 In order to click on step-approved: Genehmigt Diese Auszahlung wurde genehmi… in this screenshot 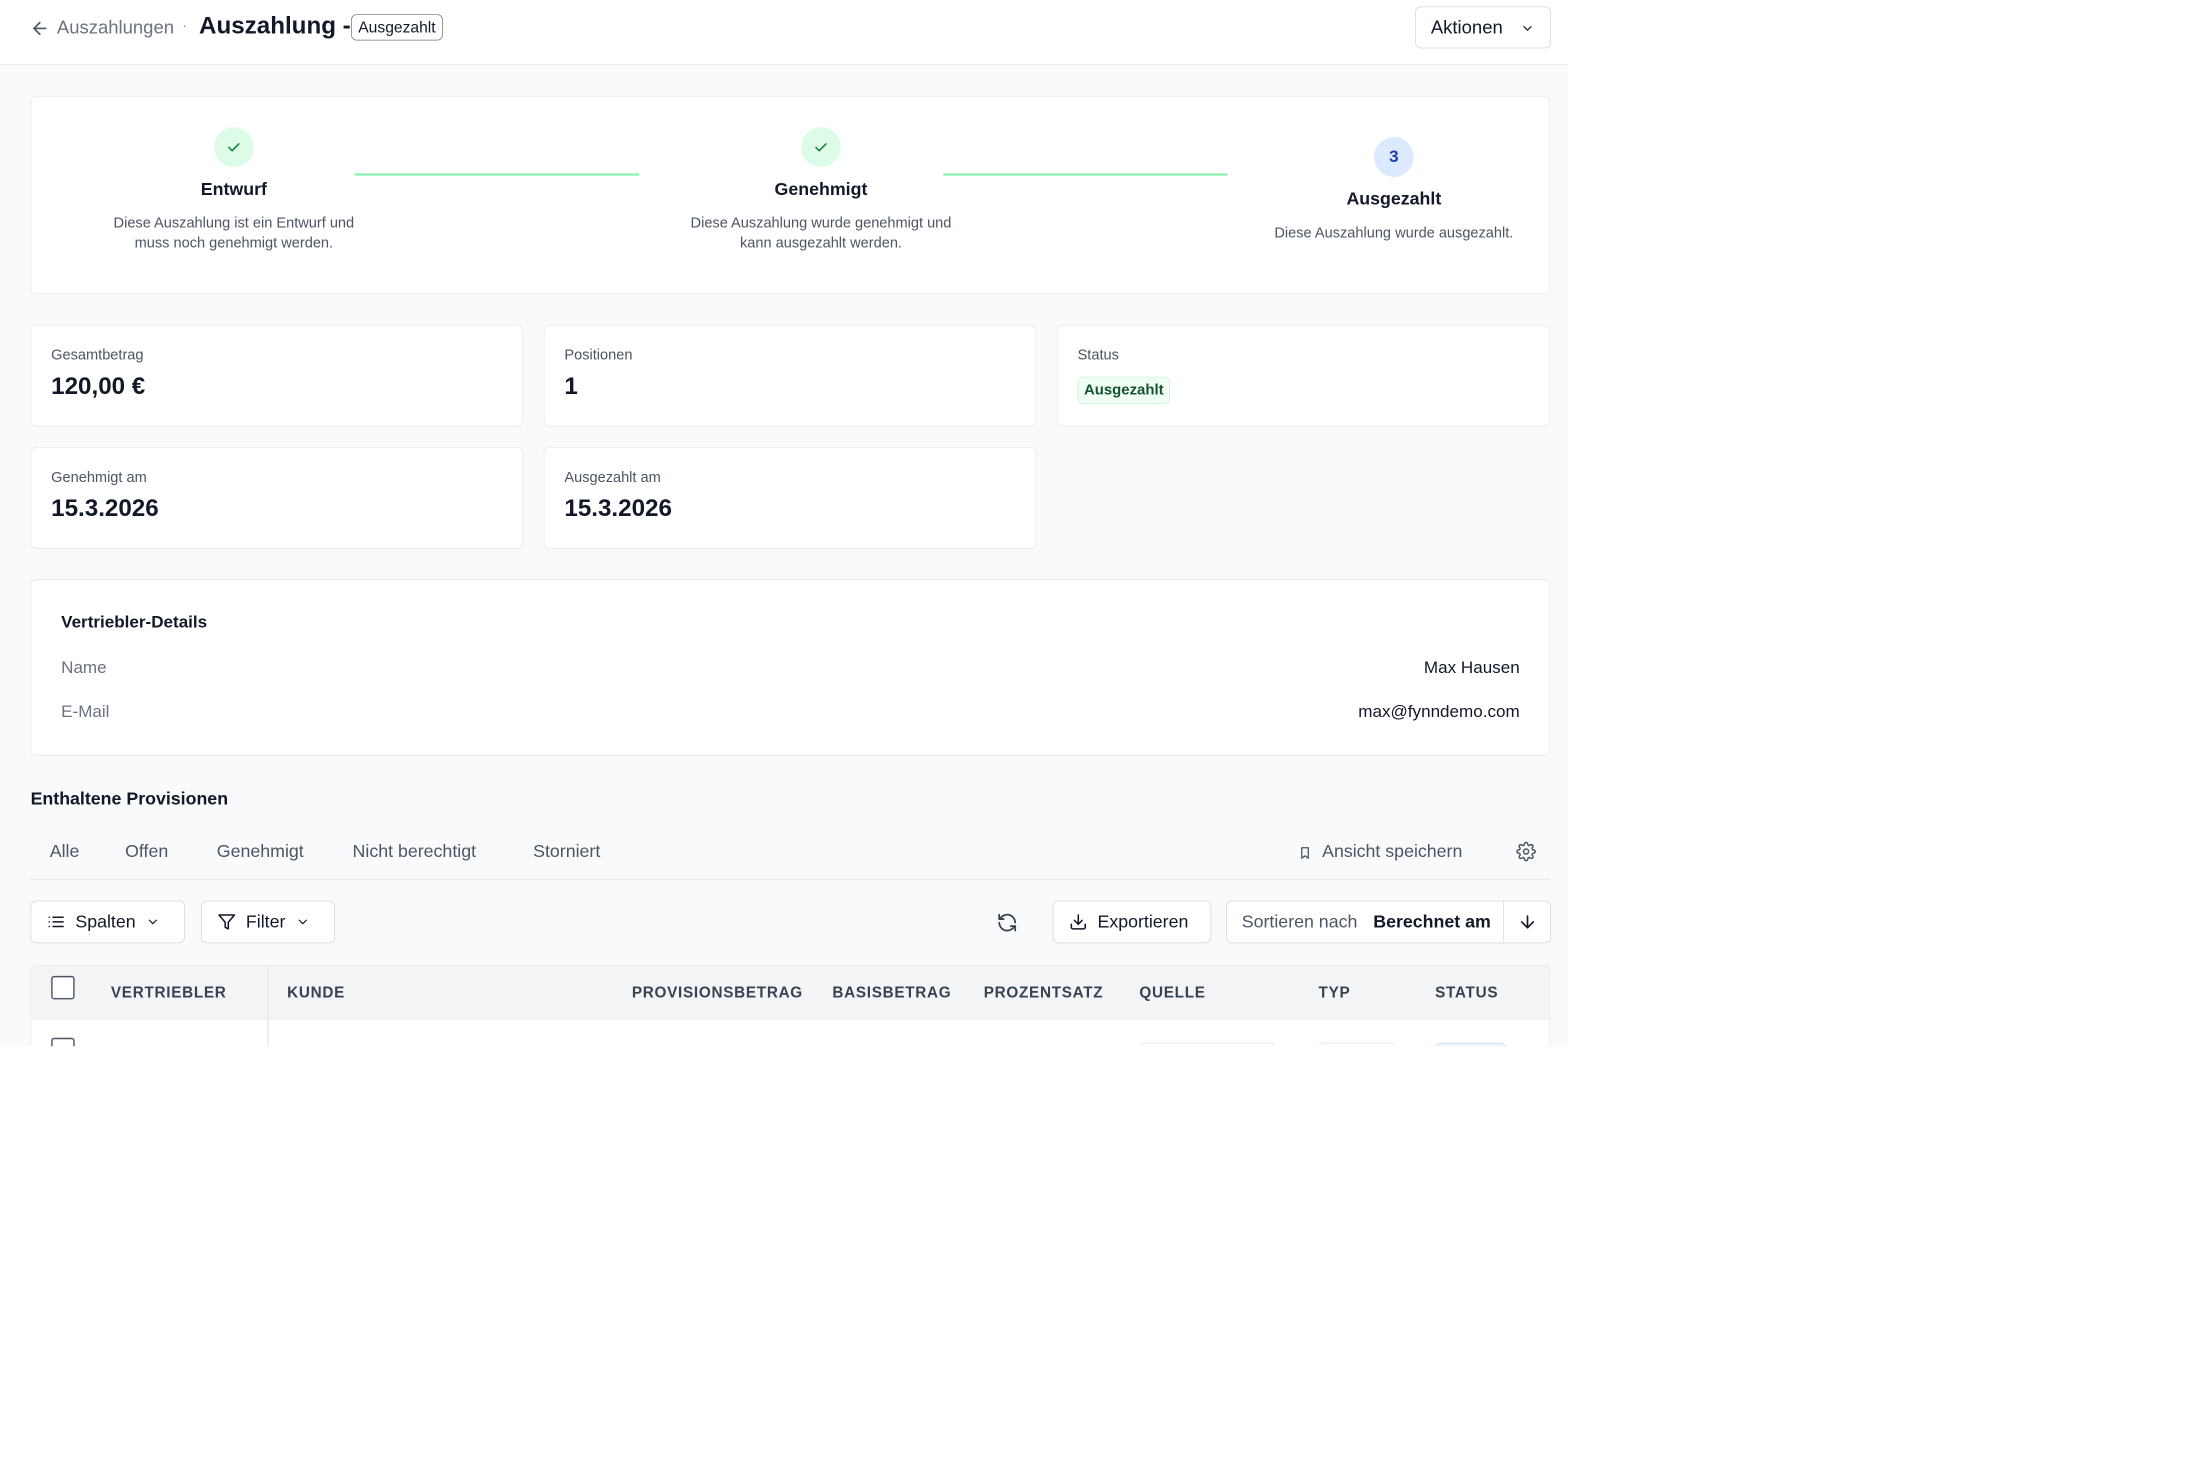, I will do `click(821, 190)`.